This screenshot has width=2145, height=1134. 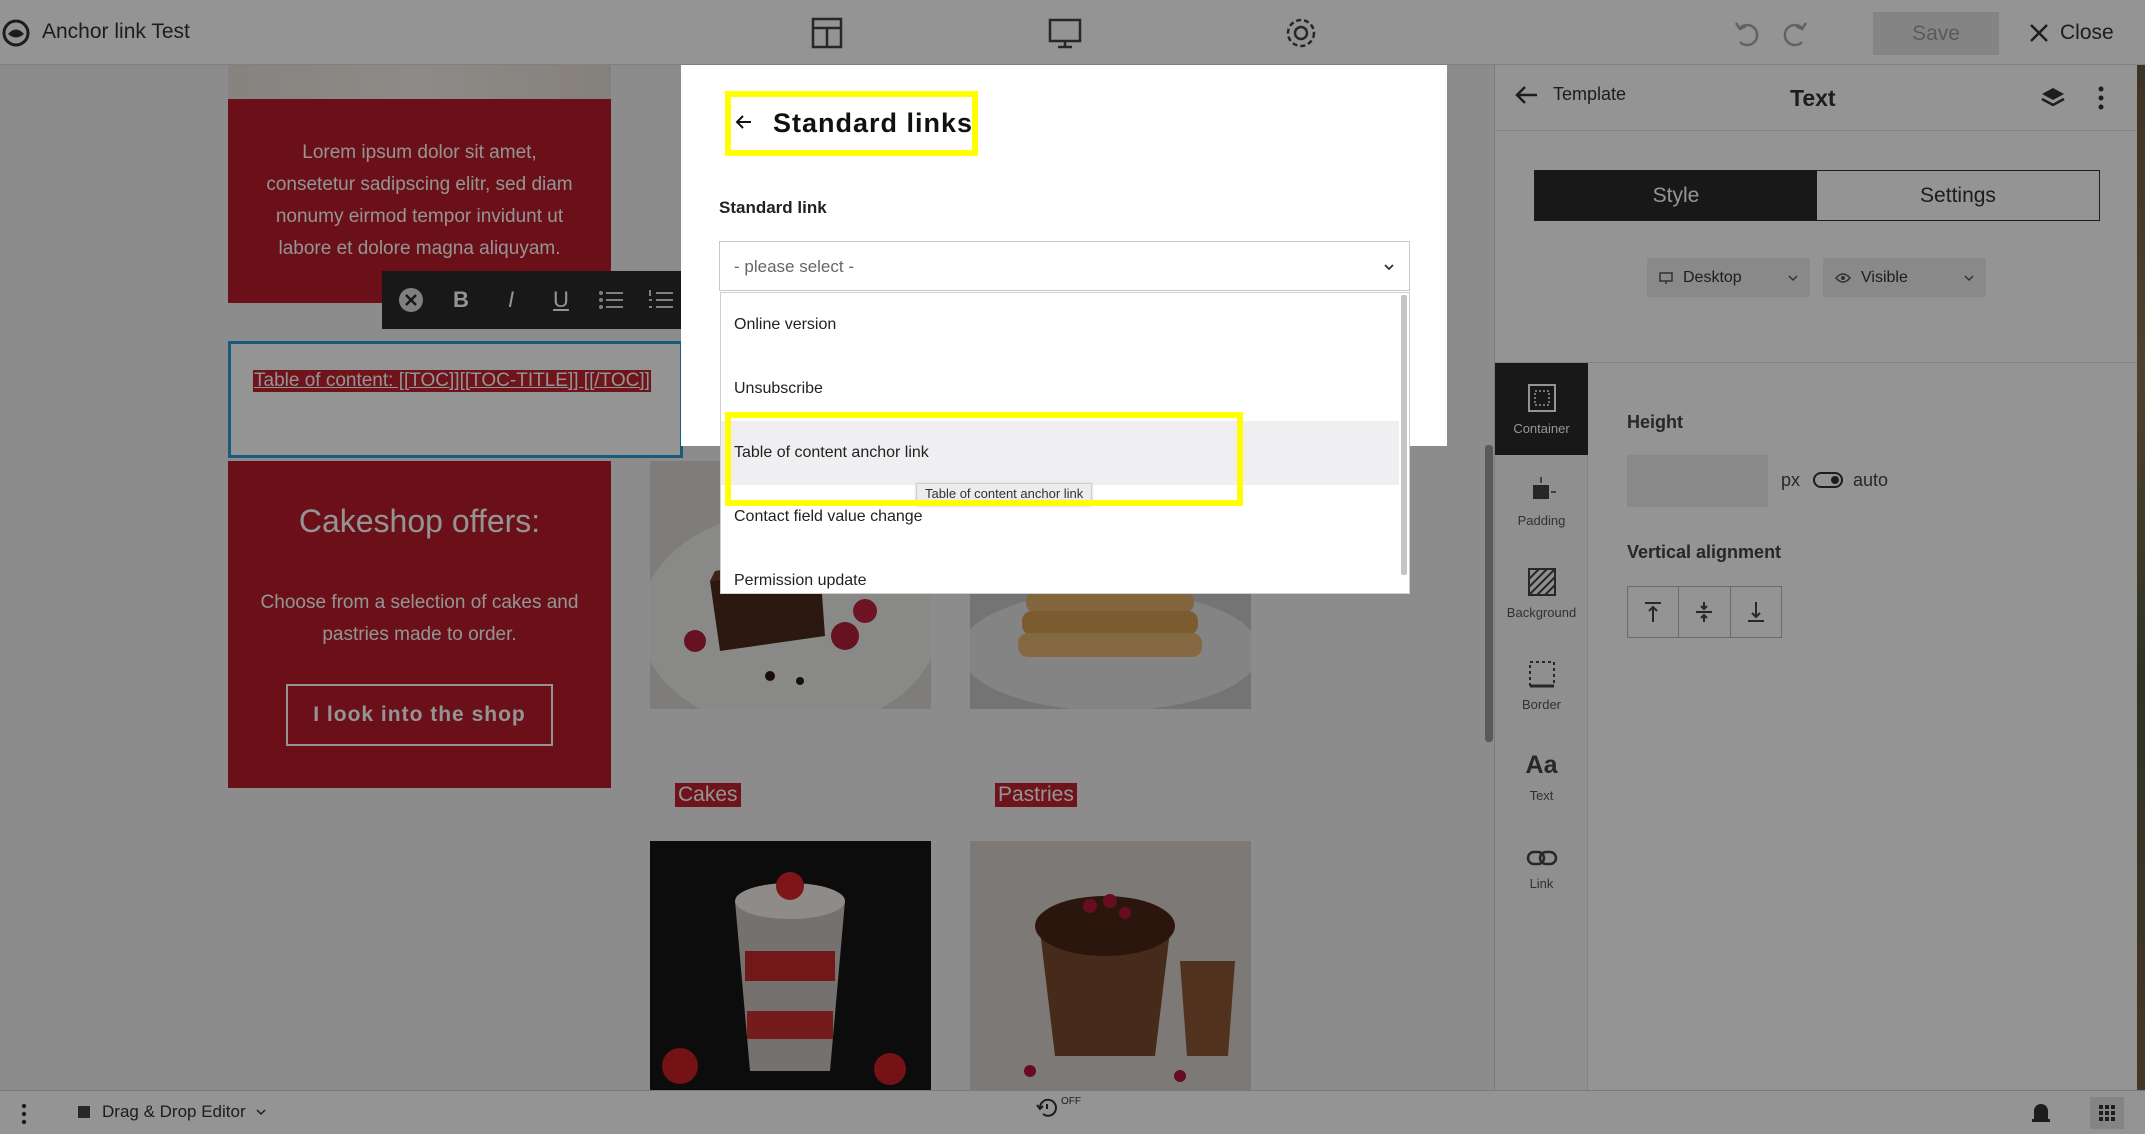 What do you see at coordinates (1389, 267) in the screenshot?
I see `chevron-down-icon` at bounding box center [1389, 267].